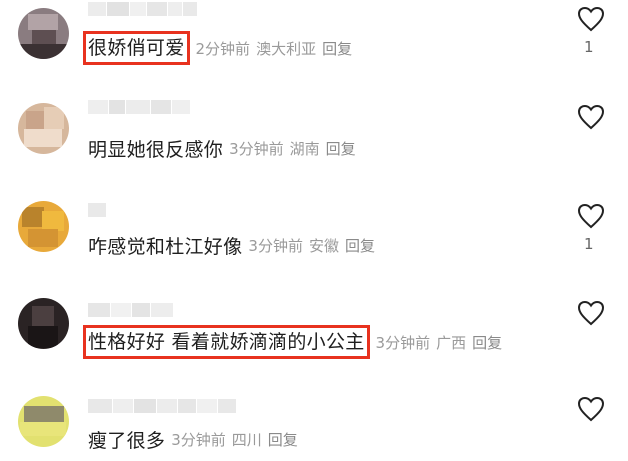 This screenshot has height=461, width=628. I want to click on comment-text: 明显她很反感你, so click(156, 149).